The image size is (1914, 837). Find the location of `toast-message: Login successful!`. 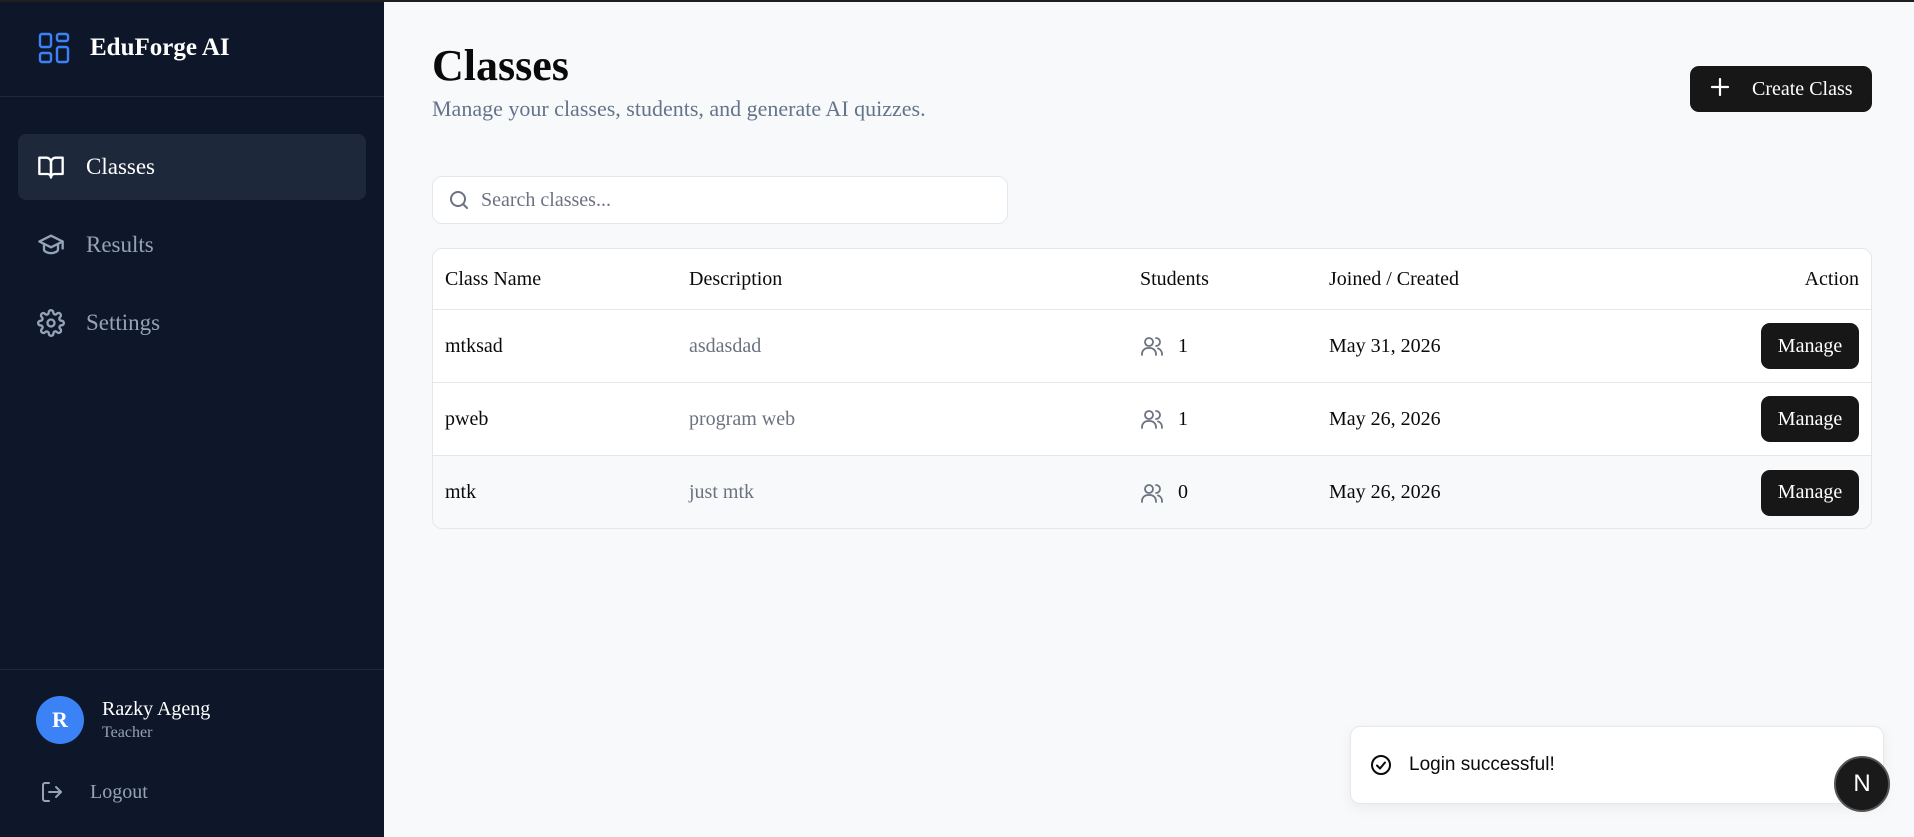

toast-message: Login successful! is located at coordinates (1482, 764).